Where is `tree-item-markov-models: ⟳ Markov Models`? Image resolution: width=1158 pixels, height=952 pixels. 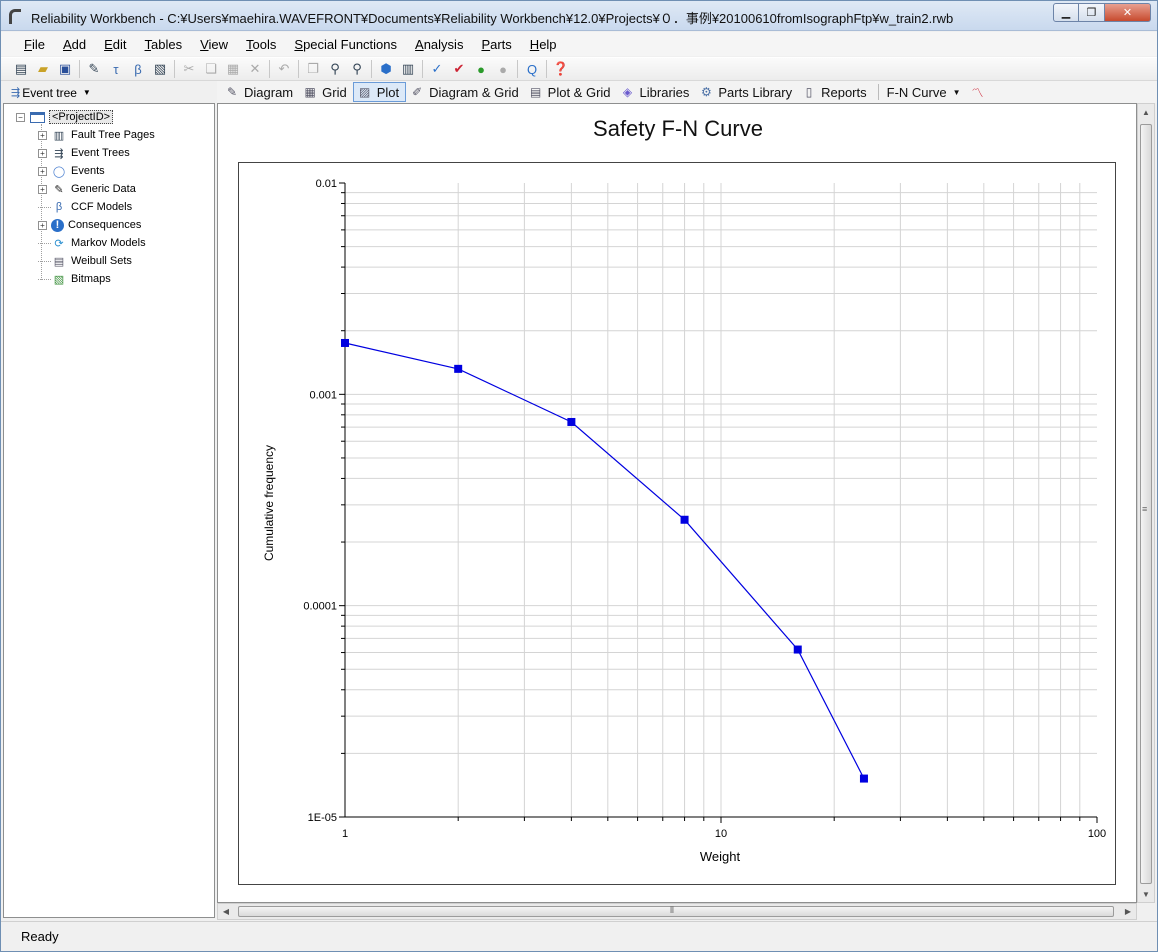 tree-item-markov-models: ⟳ Markov Models is located at coordinates (92, 243).